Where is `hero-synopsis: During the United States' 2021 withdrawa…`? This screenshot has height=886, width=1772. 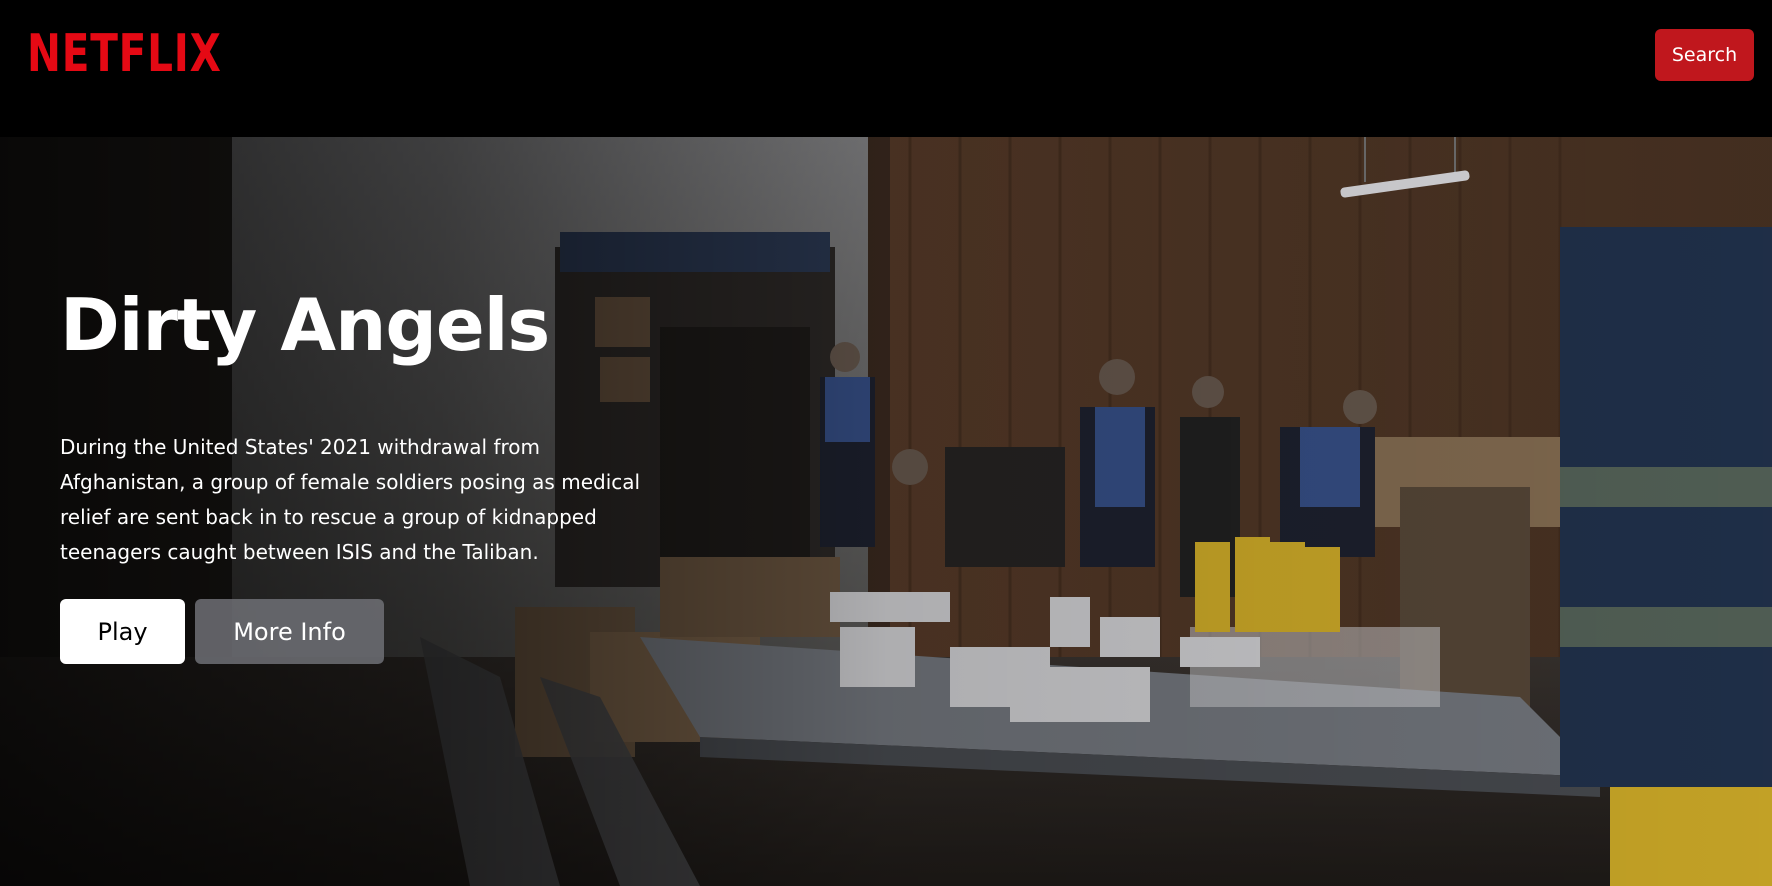 hero-synopsis: During the United States' 2021 withdrawa… is located at coordinates (350, 499).